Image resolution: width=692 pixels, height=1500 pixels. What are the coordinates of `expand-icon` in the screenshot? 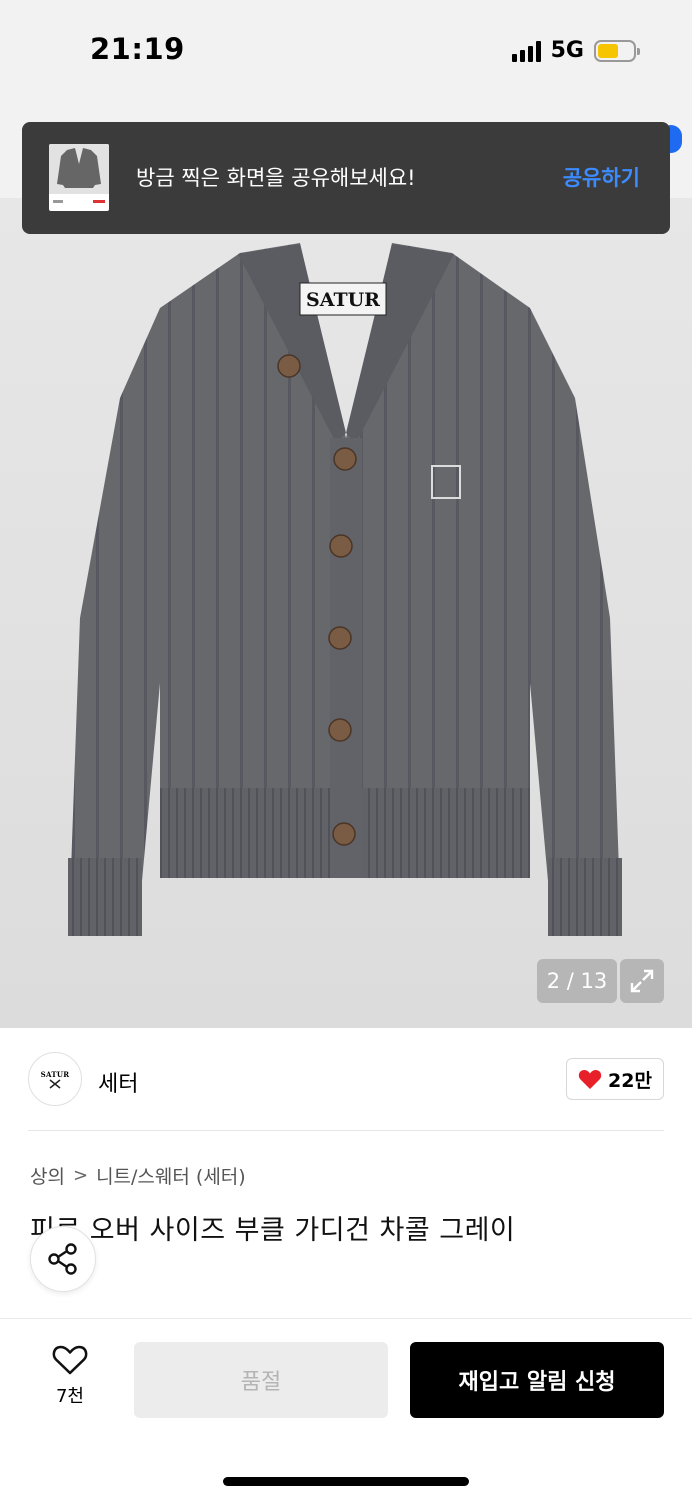 It's located at (642, 981).